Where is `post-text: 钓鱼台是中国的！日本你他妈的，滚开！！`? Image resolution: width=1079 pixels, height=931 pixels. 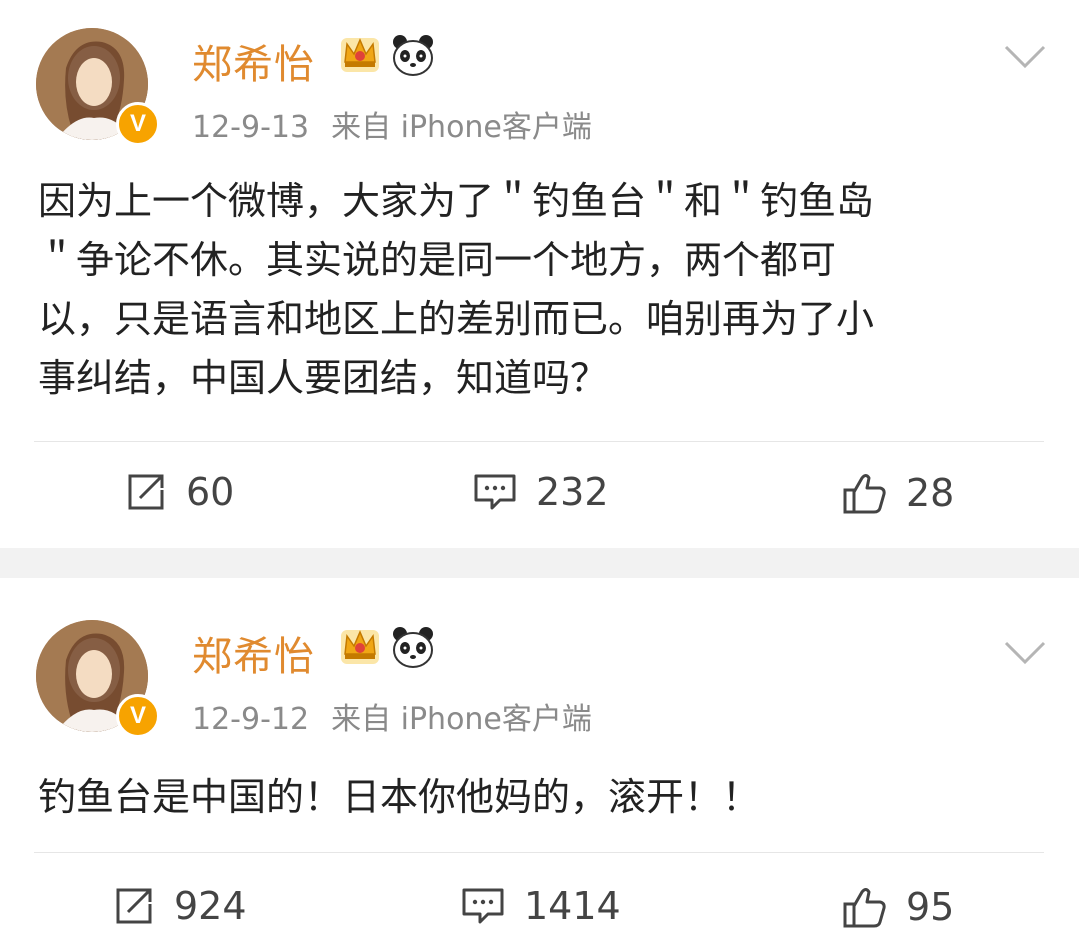 post-text: 钓鱼台是中国的！日本你他妈的，滚开！！ is located at coordinates (538, 797).